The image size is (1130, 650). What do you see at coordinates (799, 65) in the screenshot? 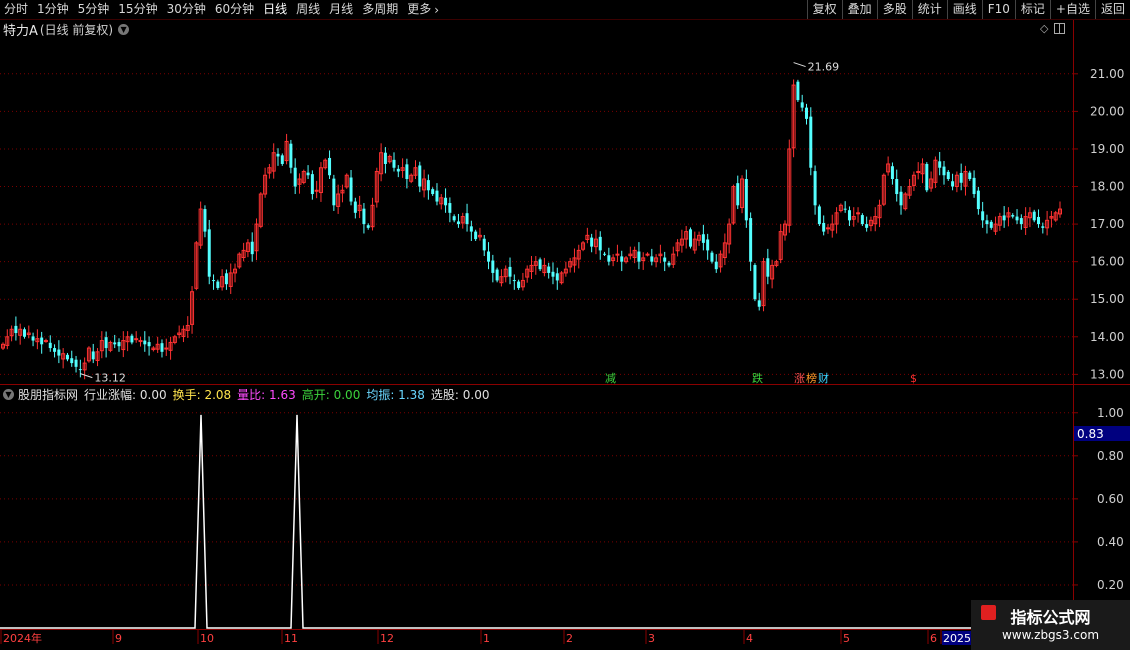
I see `high-pointer` at bounding box center [799, 65].